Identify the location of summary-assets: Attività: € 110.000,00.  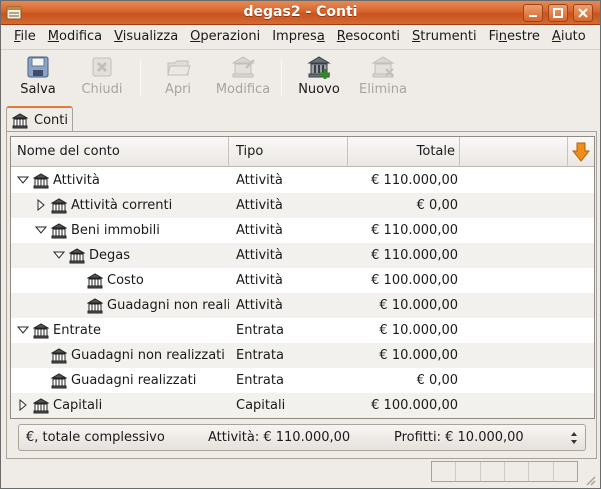
(279, 437).